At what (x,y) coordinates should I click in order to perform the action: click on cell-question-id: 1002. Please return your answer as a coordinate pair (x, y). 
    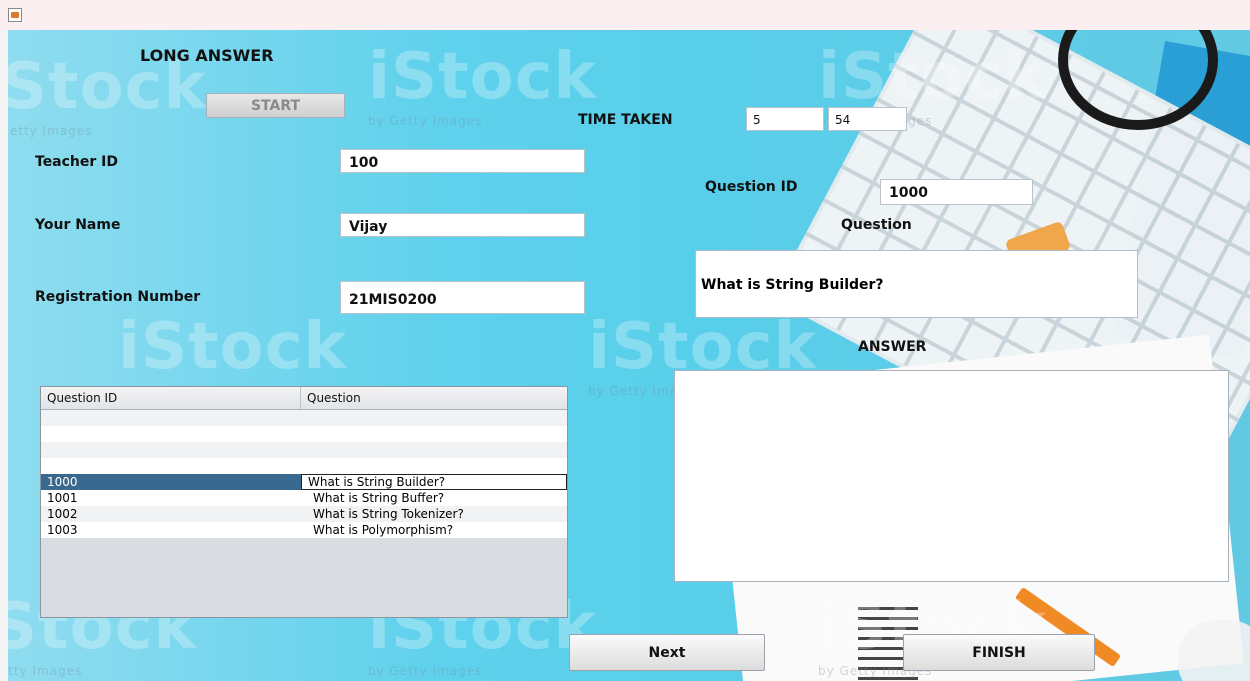
    Looking at the image, I should click on (171, 514).